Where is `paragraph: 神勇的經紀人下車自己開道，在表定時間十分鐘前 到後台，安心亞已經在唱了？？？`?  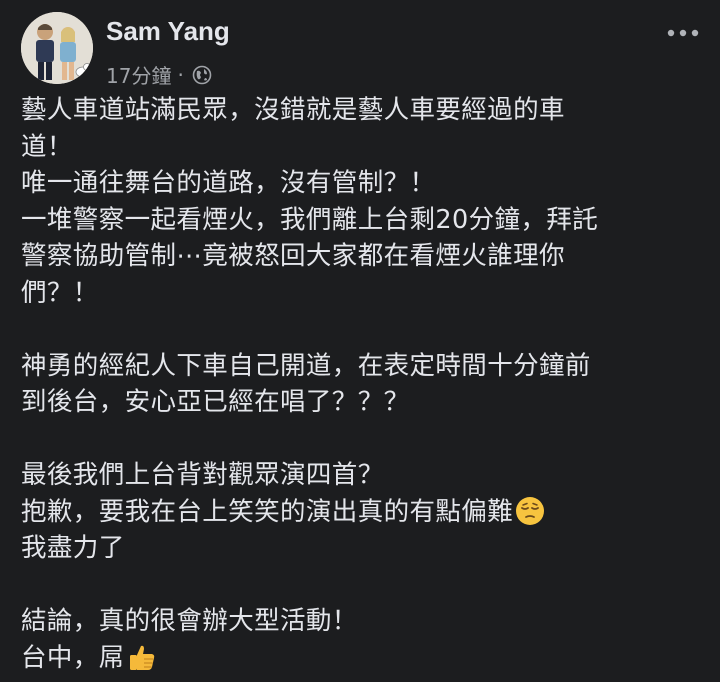
paragraph: 神勇的經紀人下車自己開道，在表定時間十分鐘前 到後台，安心亞已經在唱了？？？ is located at coordinates (366, 384).